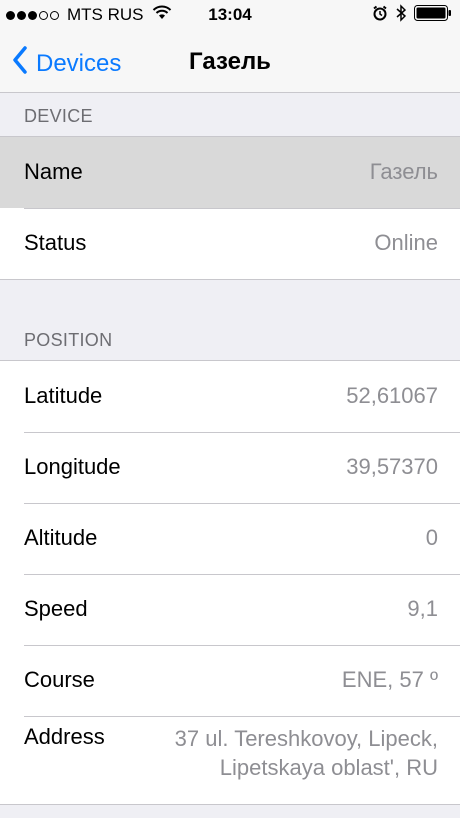  I want to click on address-line-1: 37 ul. Tereshkovoy, Lipeck,, so click(306, 738).